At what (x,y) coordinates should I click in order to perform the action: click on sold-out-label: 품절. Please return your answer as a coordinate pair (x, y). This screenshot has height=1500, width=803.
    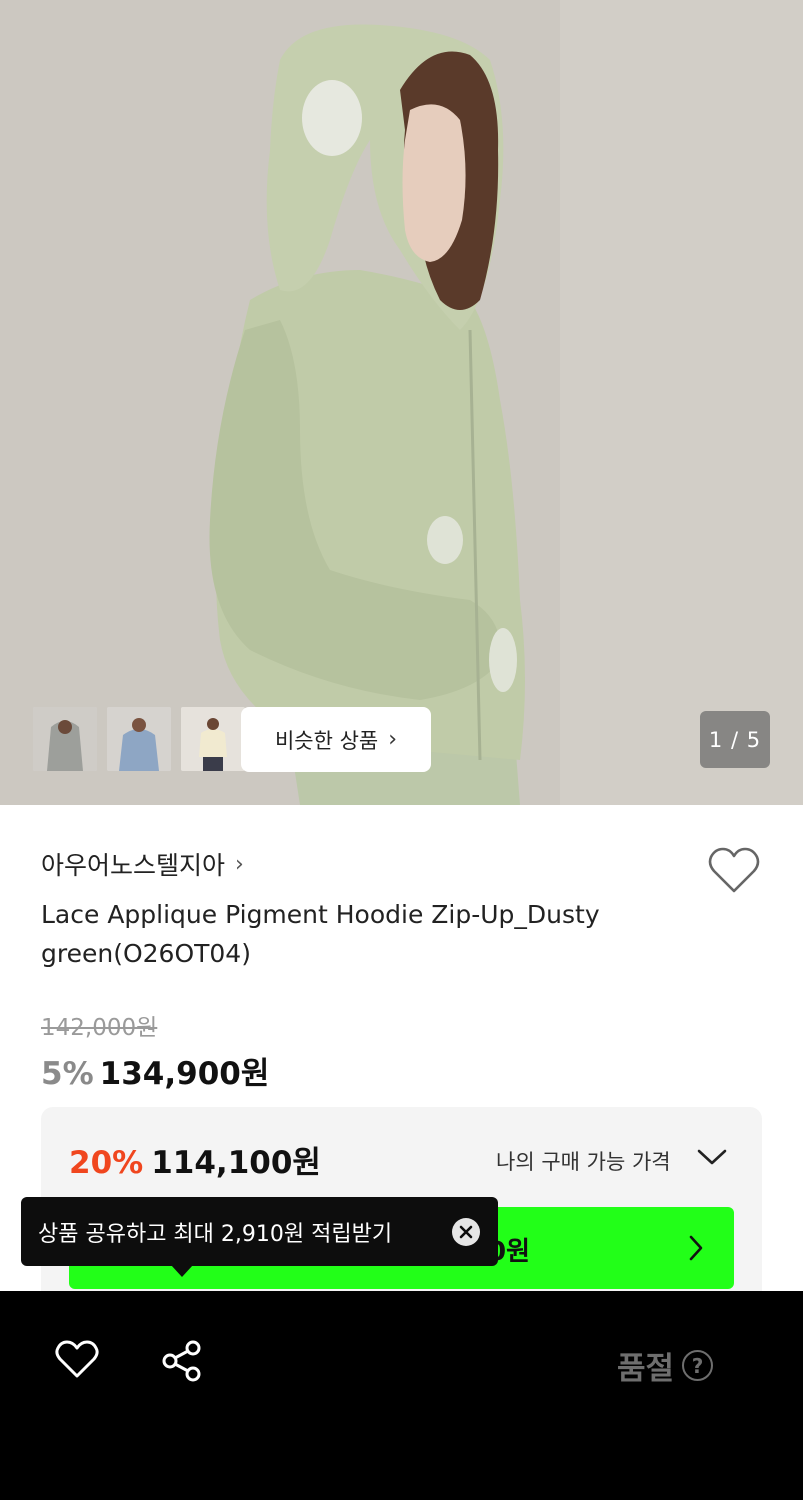
    Looking at the image, I should click on (646, 1369).